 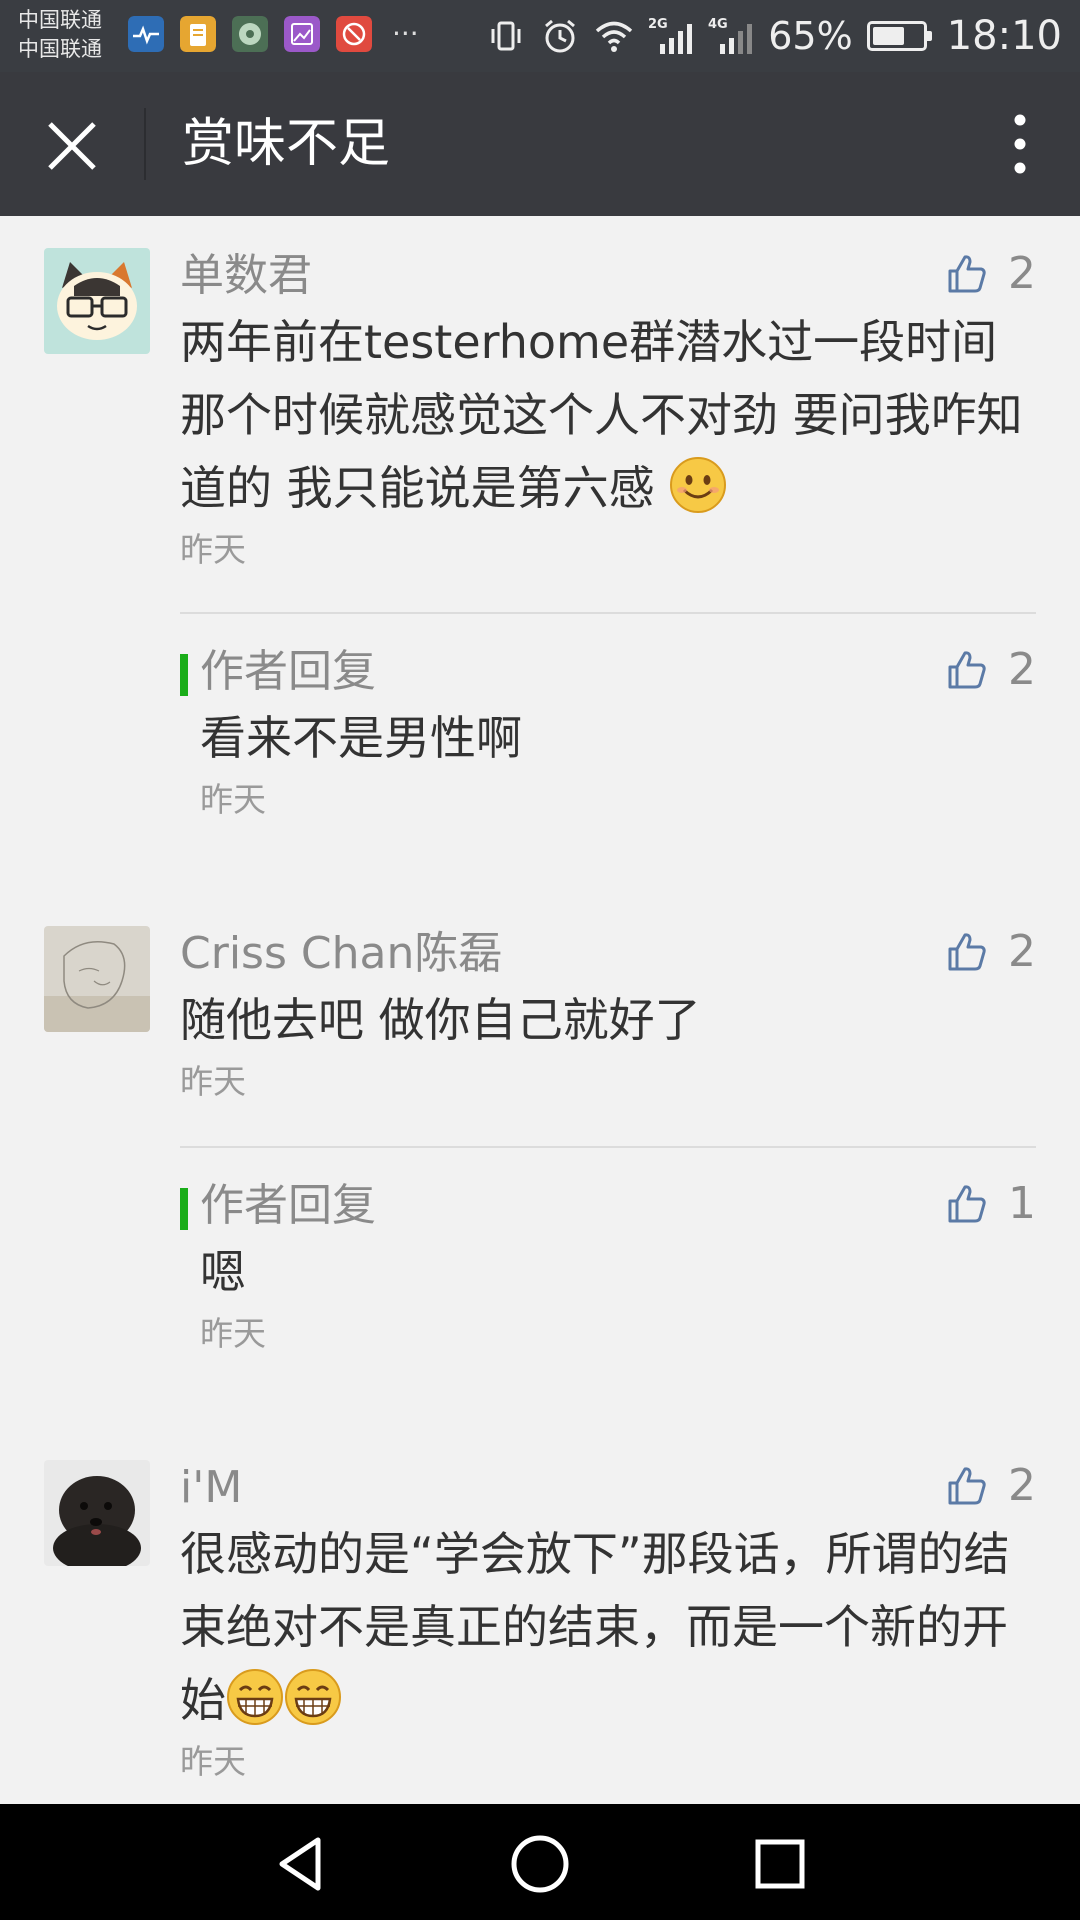 What do you see at coordinates (273, 34) in the screenshot?
I see `notification-icons: ···` at bounding box center [273, 34].